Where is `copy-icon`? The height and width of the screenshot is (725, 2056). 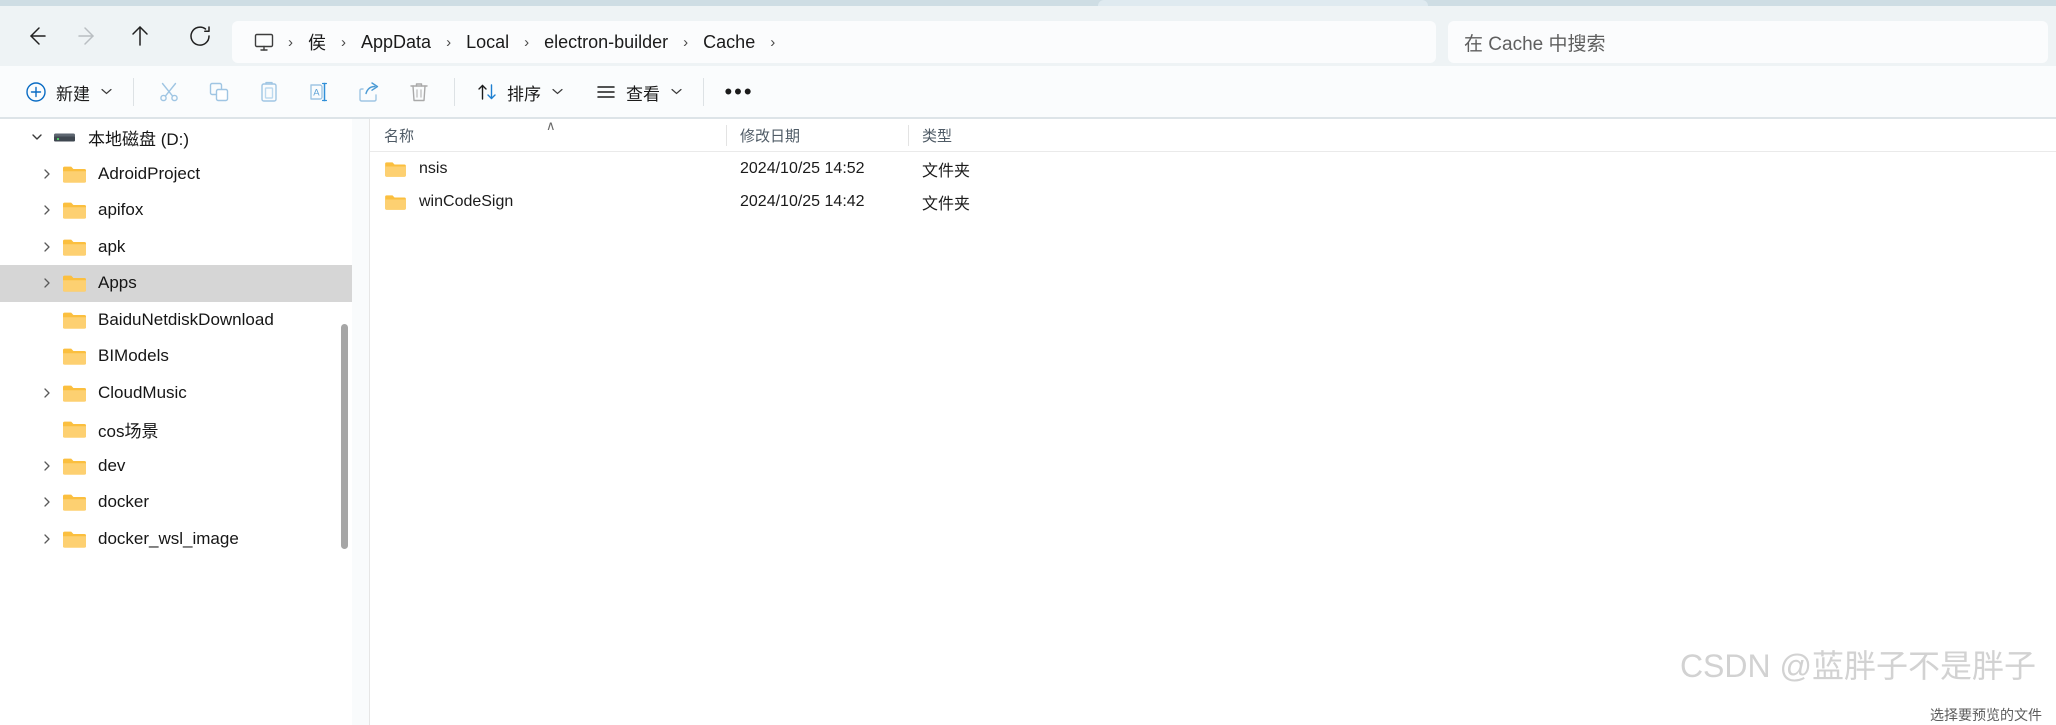
copy-icon is located at coordinates (219, 92).